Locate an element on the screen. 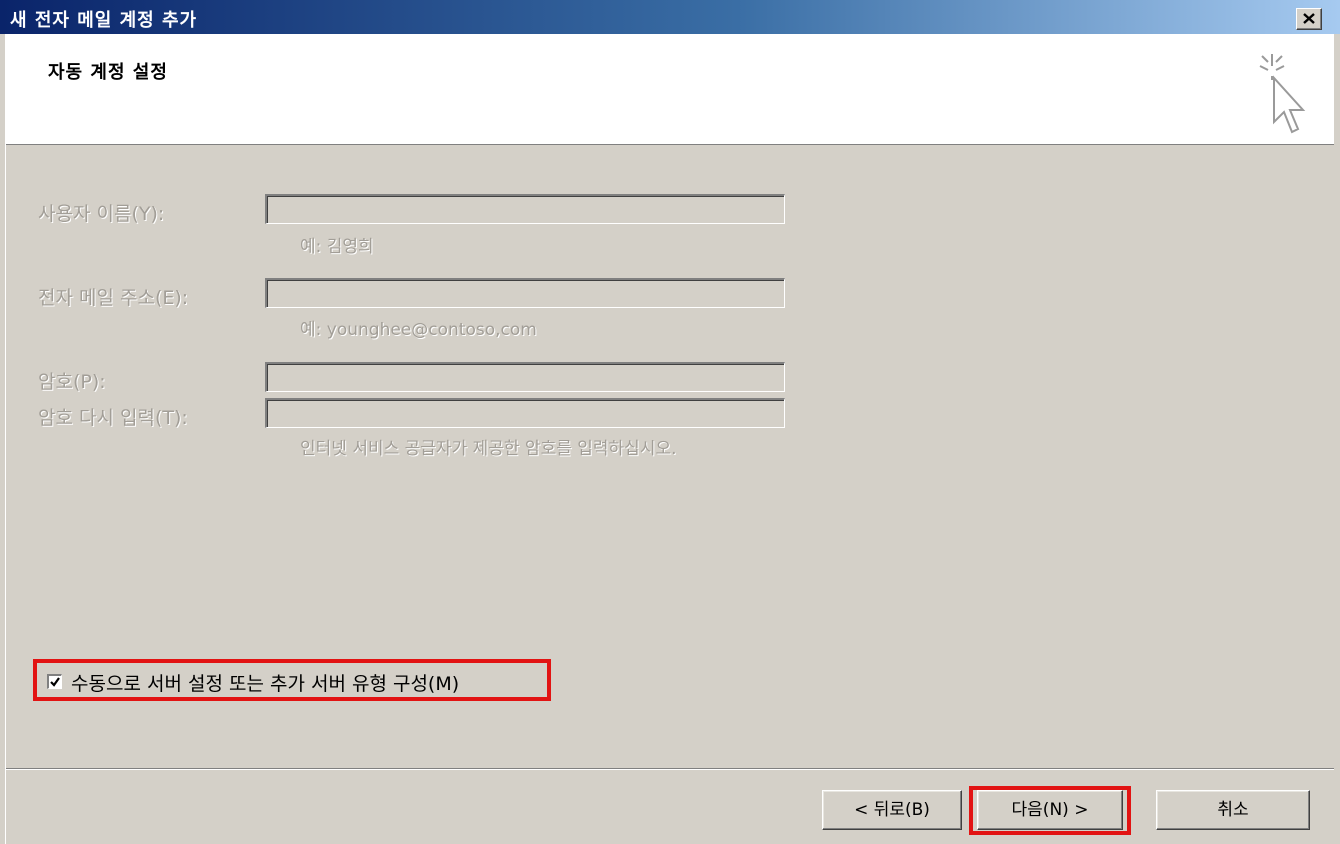 The height and width of the screenshot is (844, 1340). wizard-header: 자동 계정 설정 is located at coordinates (670, 89).